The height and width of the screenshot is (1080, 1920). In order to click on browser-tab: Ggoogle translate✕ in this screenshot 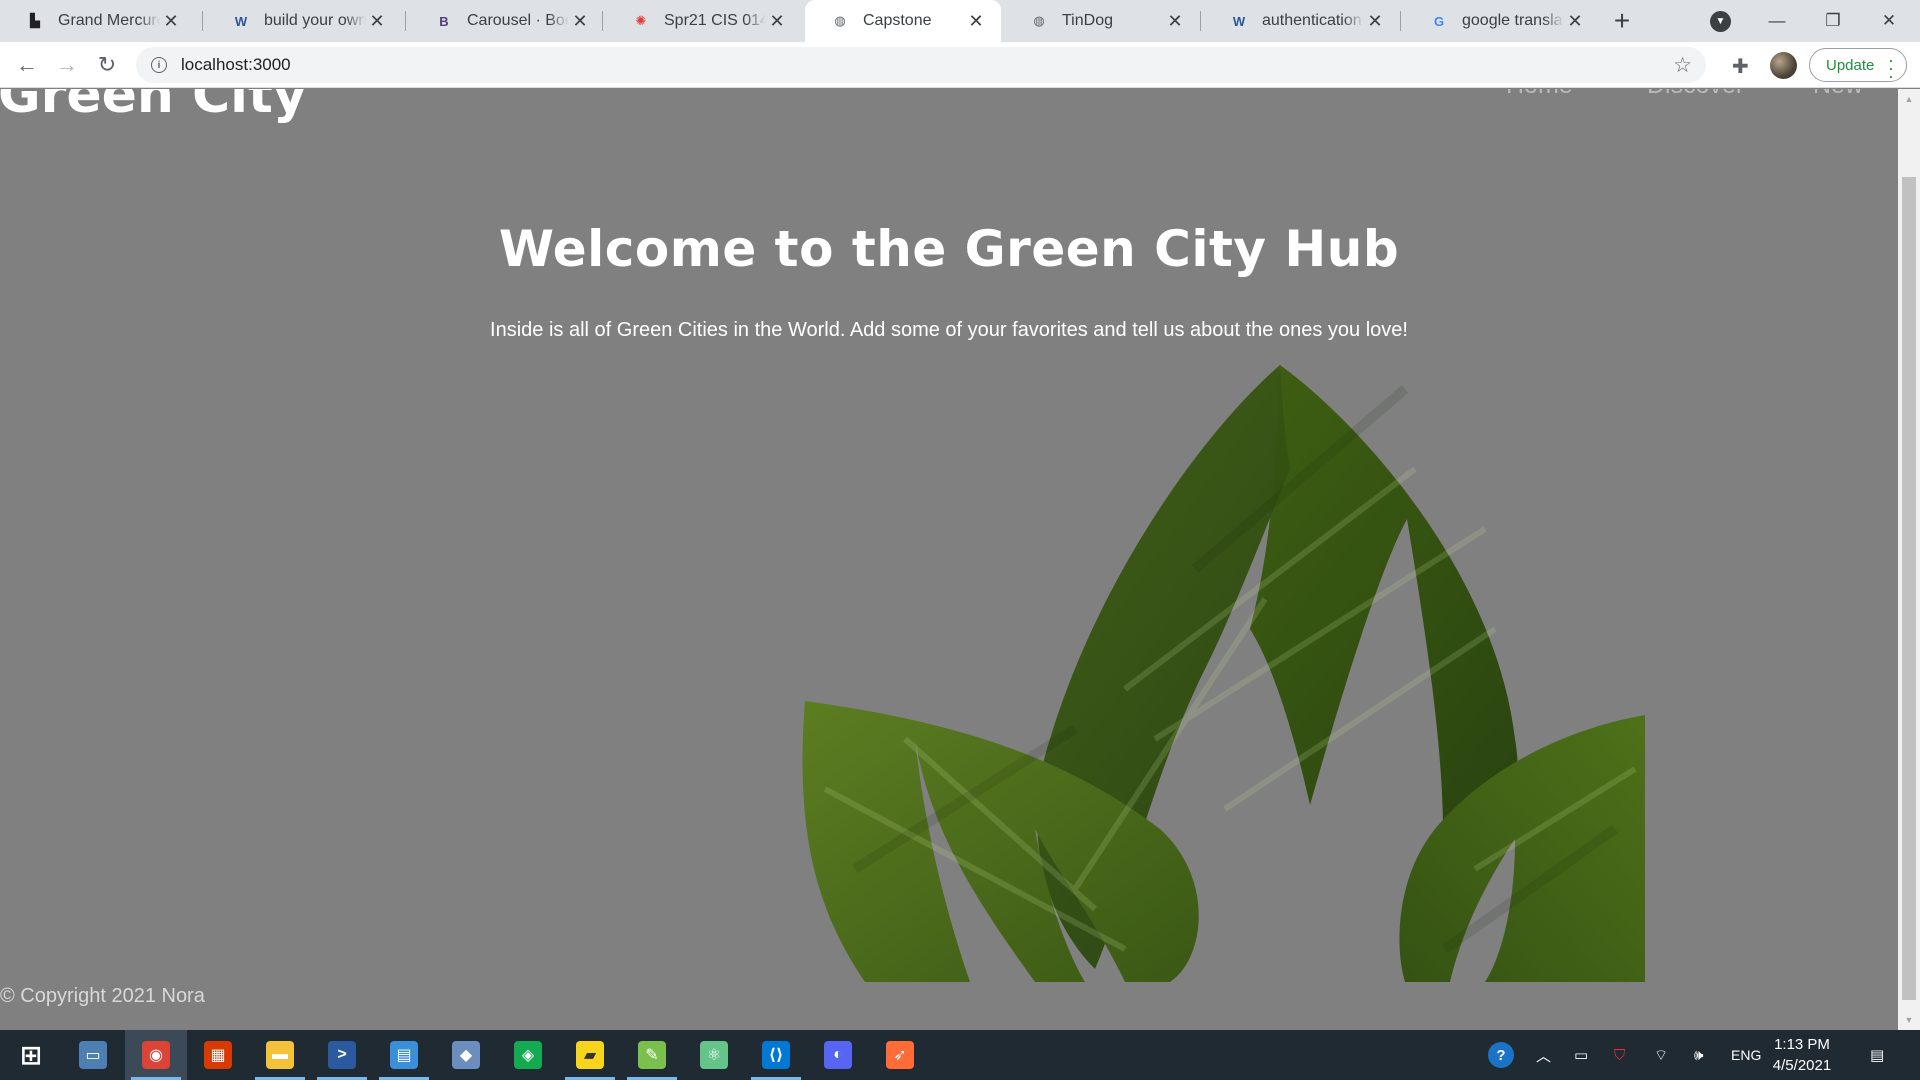, I will do `click(1502, 21)`.